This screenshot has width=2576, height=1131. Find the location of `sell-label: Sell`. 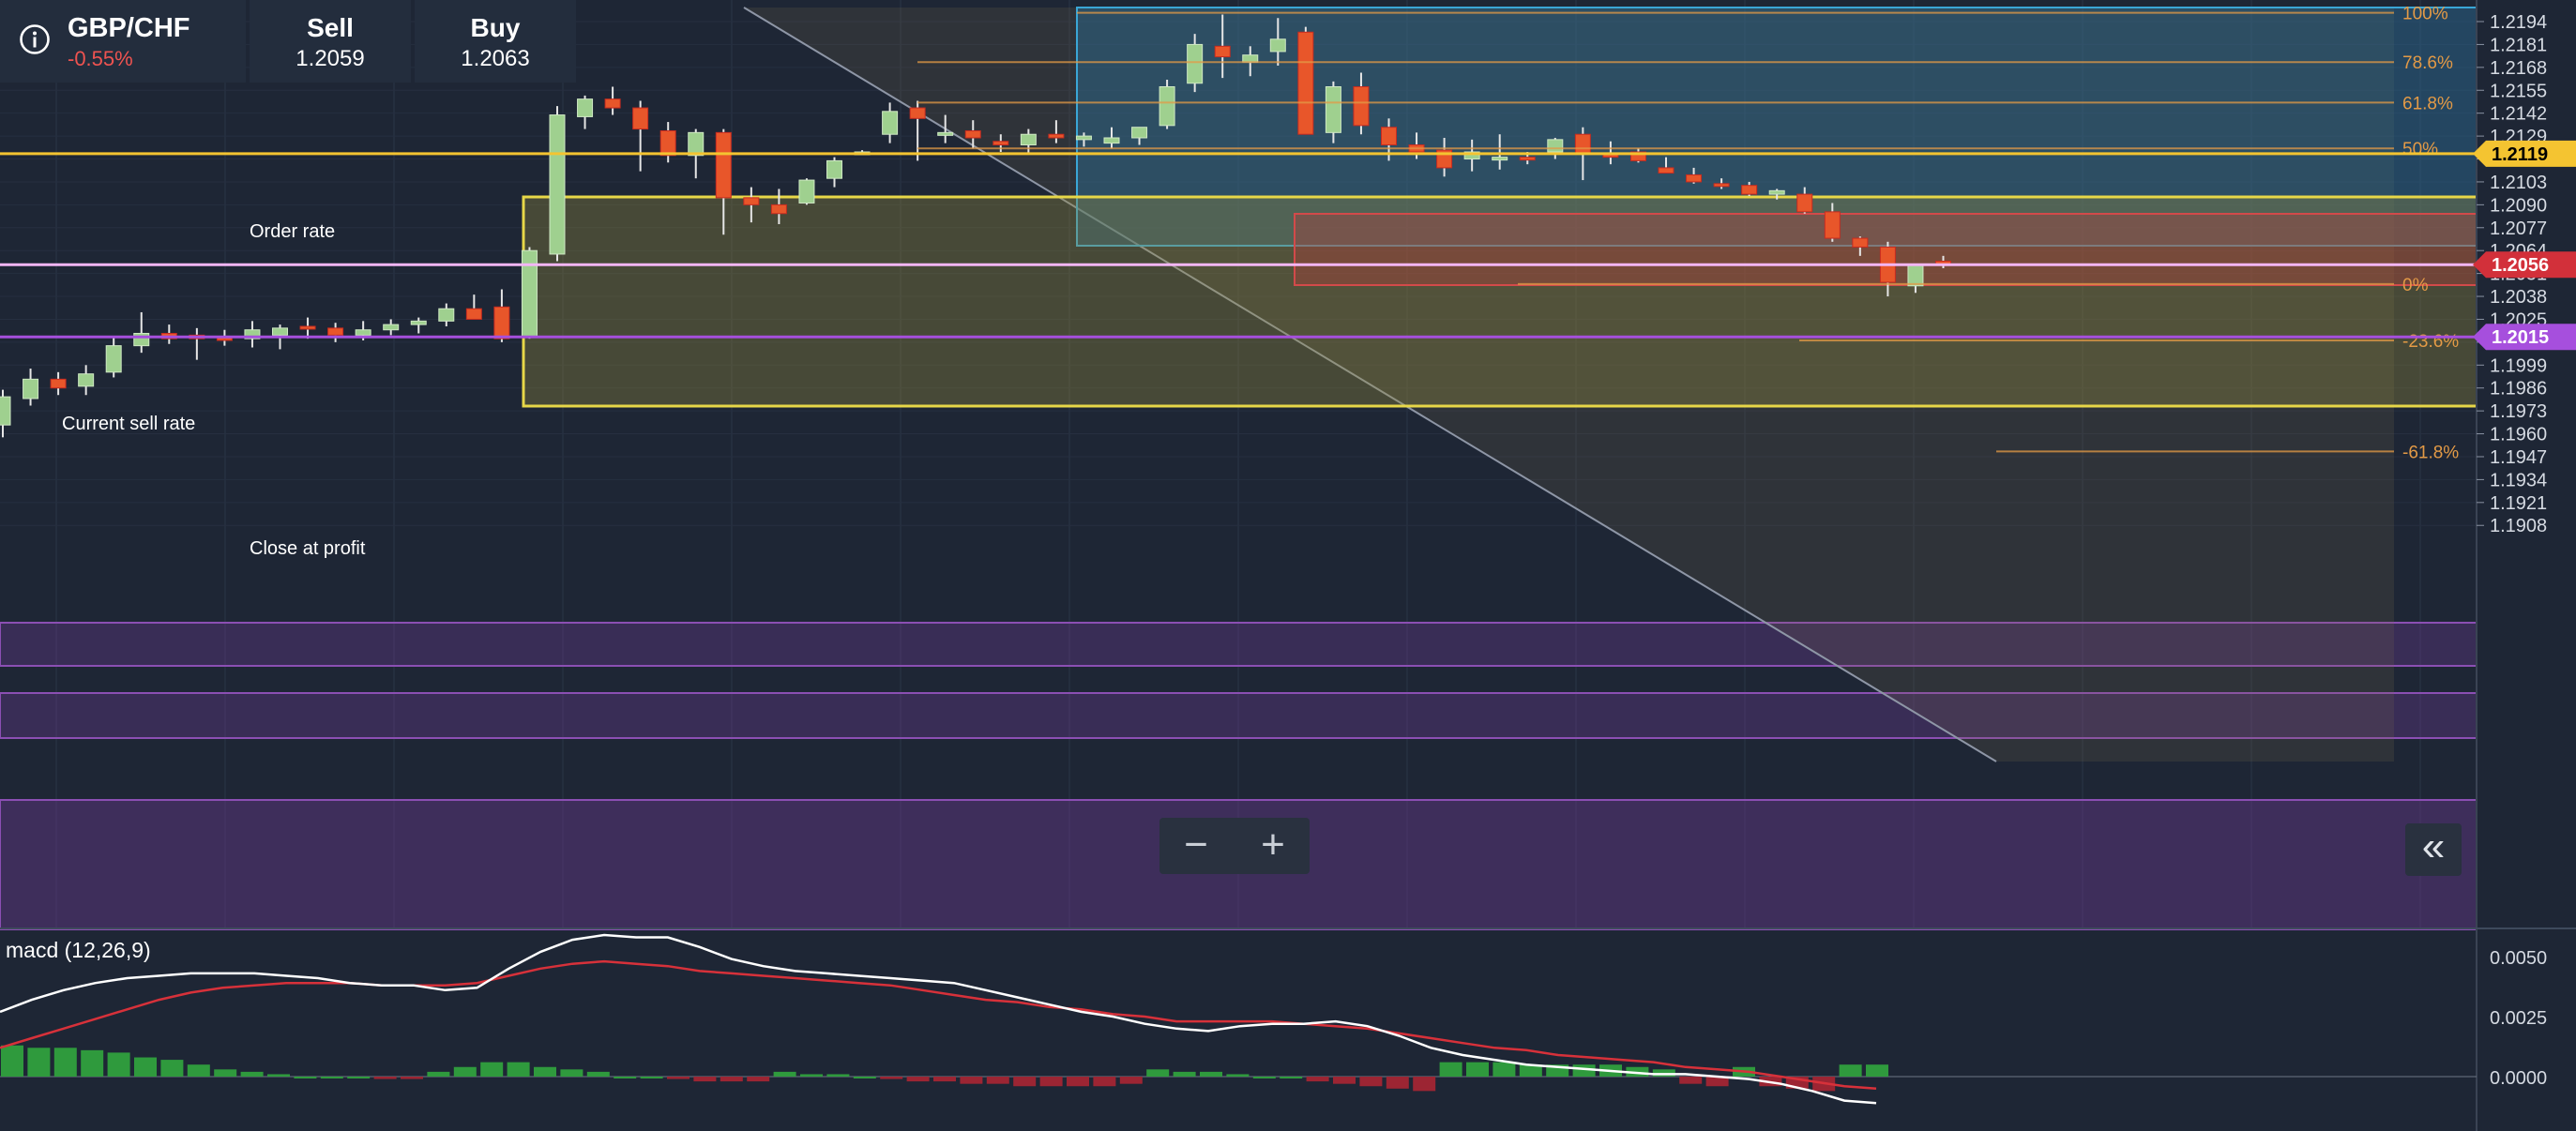

sell-label: Sell is located at coordinates (330, 27).